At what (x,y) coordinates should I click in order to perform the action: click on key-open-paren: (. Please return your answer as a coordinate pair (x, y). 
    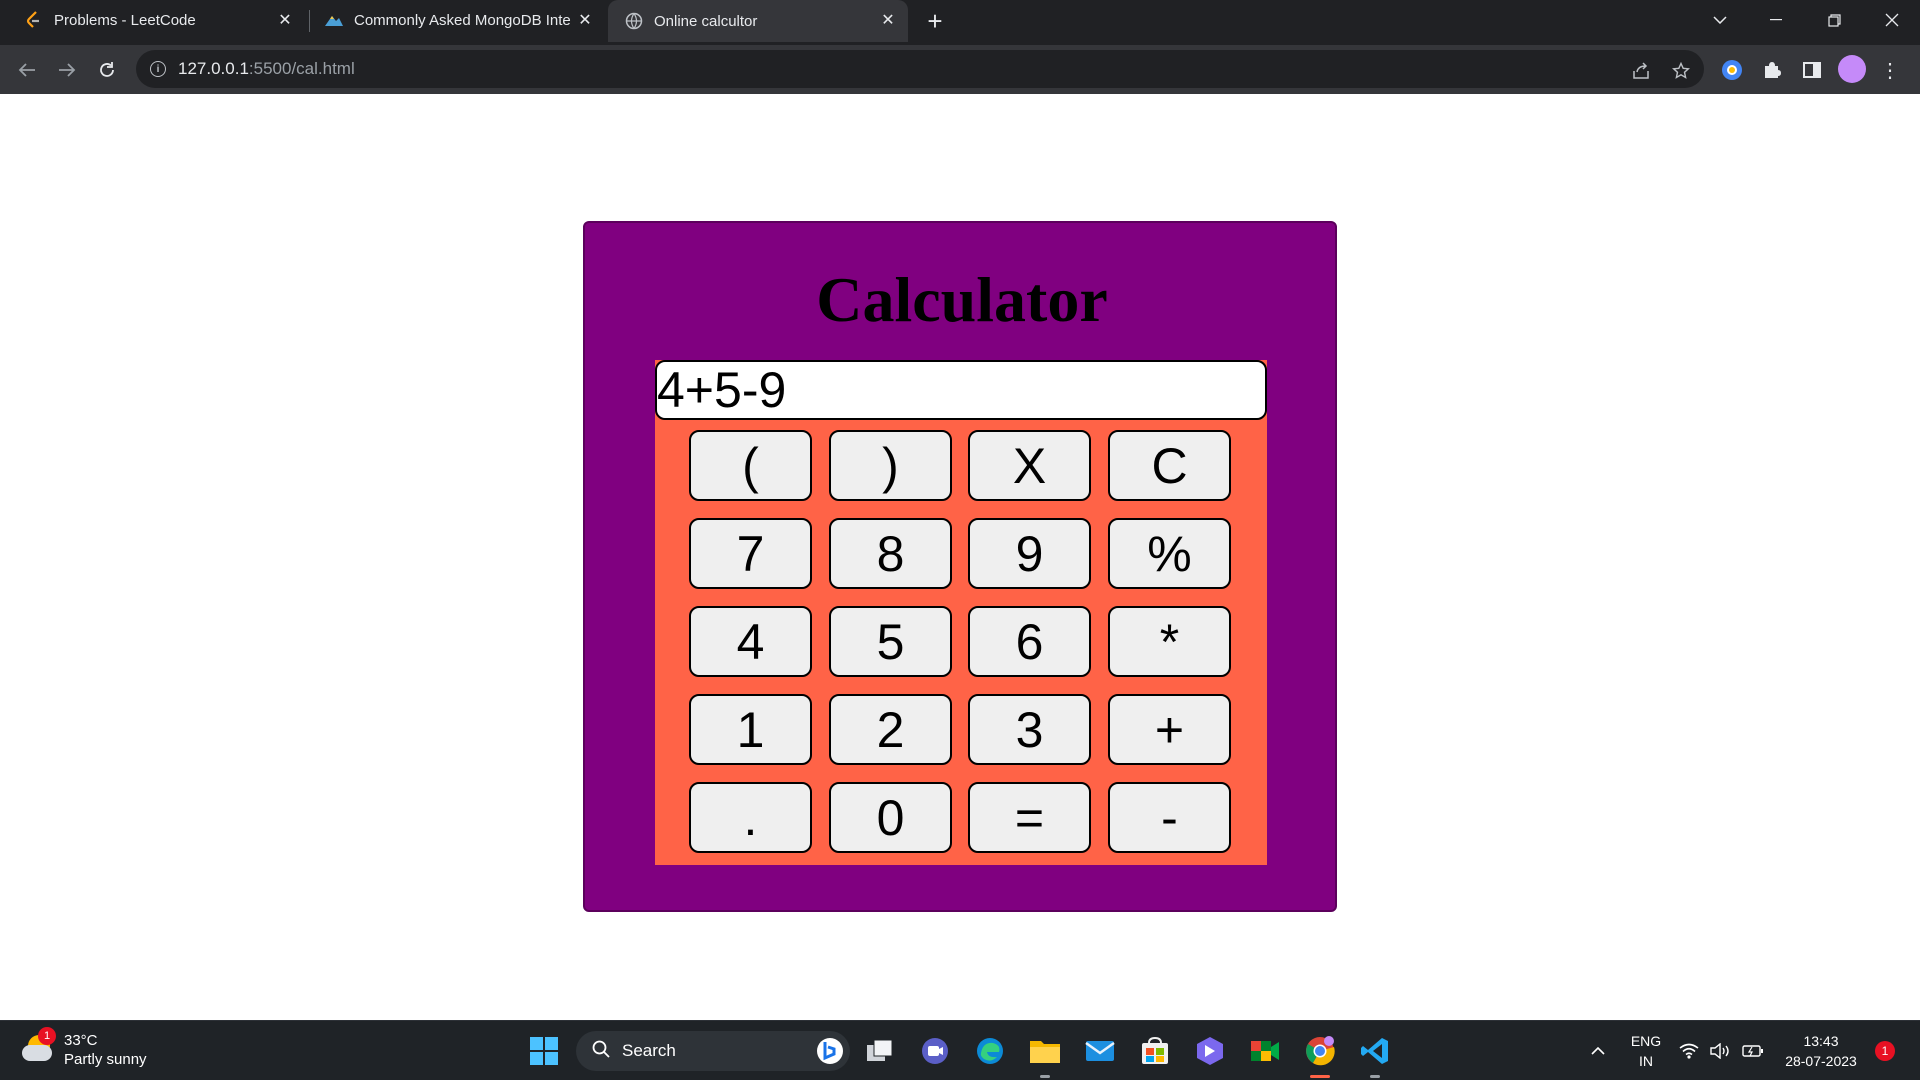
    Looking at the image, I should click on (750, 465).